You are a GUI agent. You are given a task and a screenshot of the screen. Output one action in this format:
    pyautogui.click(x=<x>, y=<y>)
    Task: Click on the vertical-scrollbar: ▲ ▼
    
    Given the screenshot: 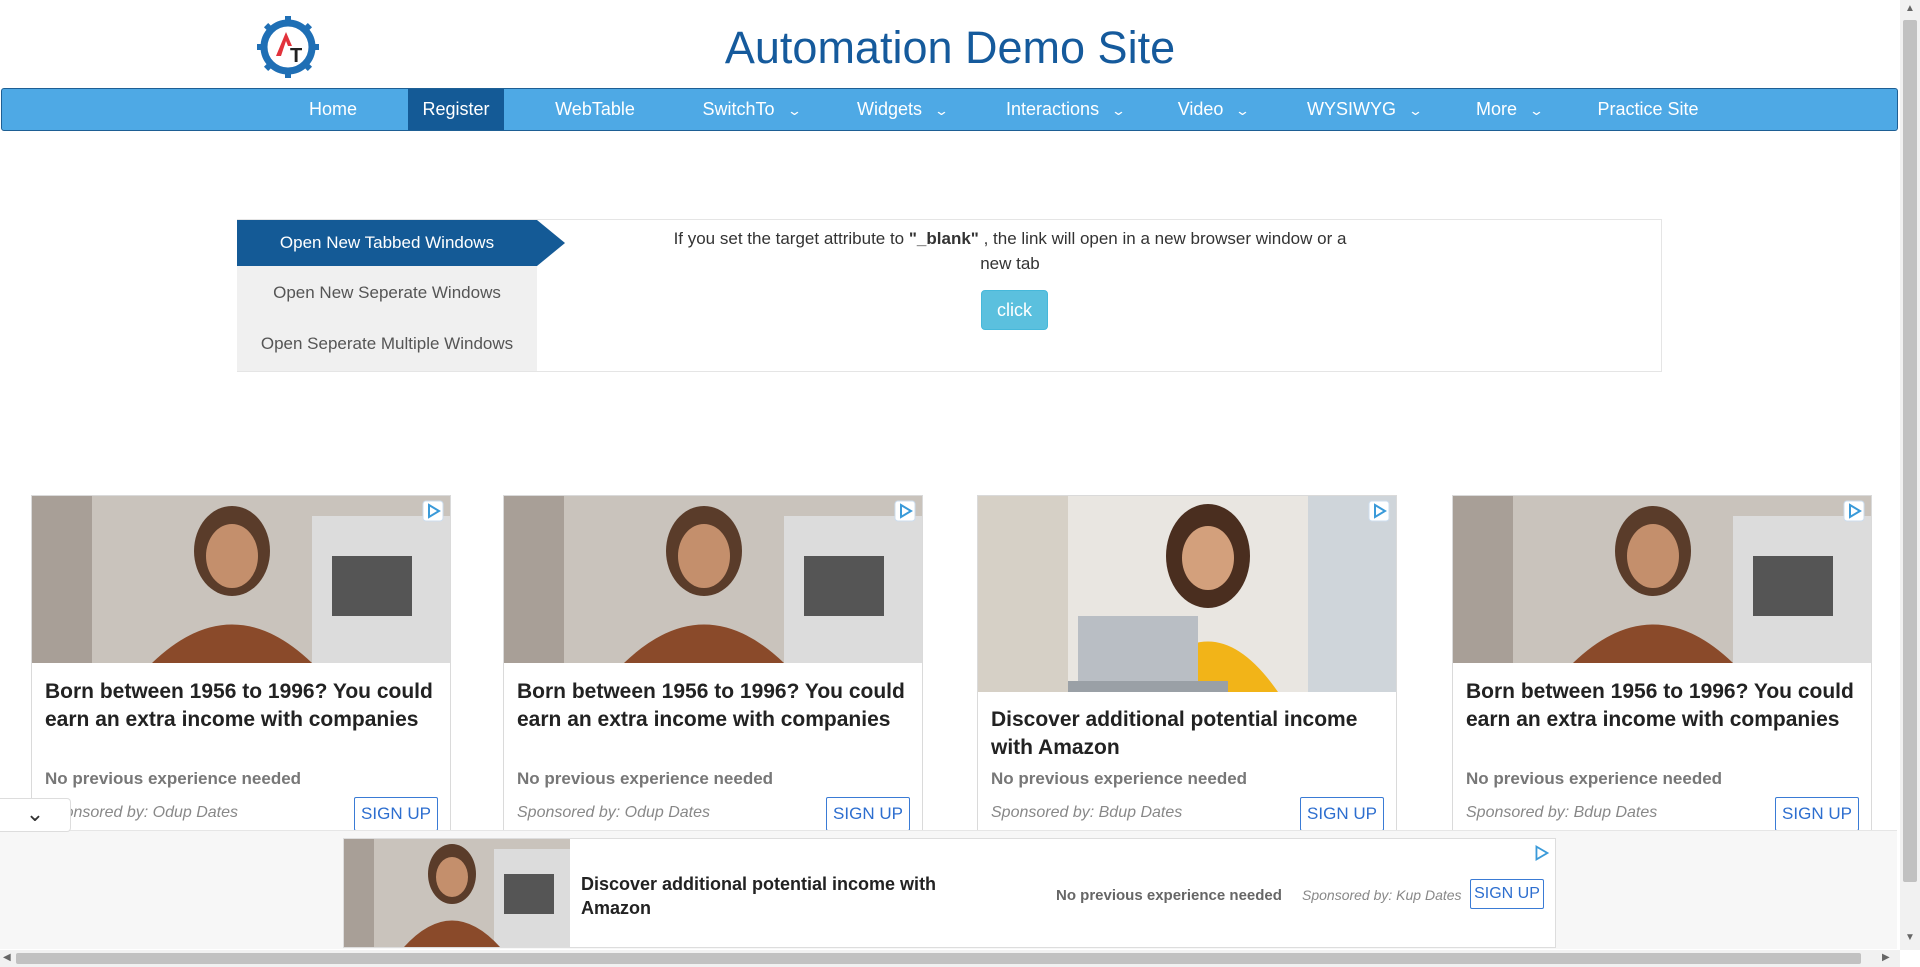 What is the action you would take?
    pyautogui.click(x=1910, y=475)
    